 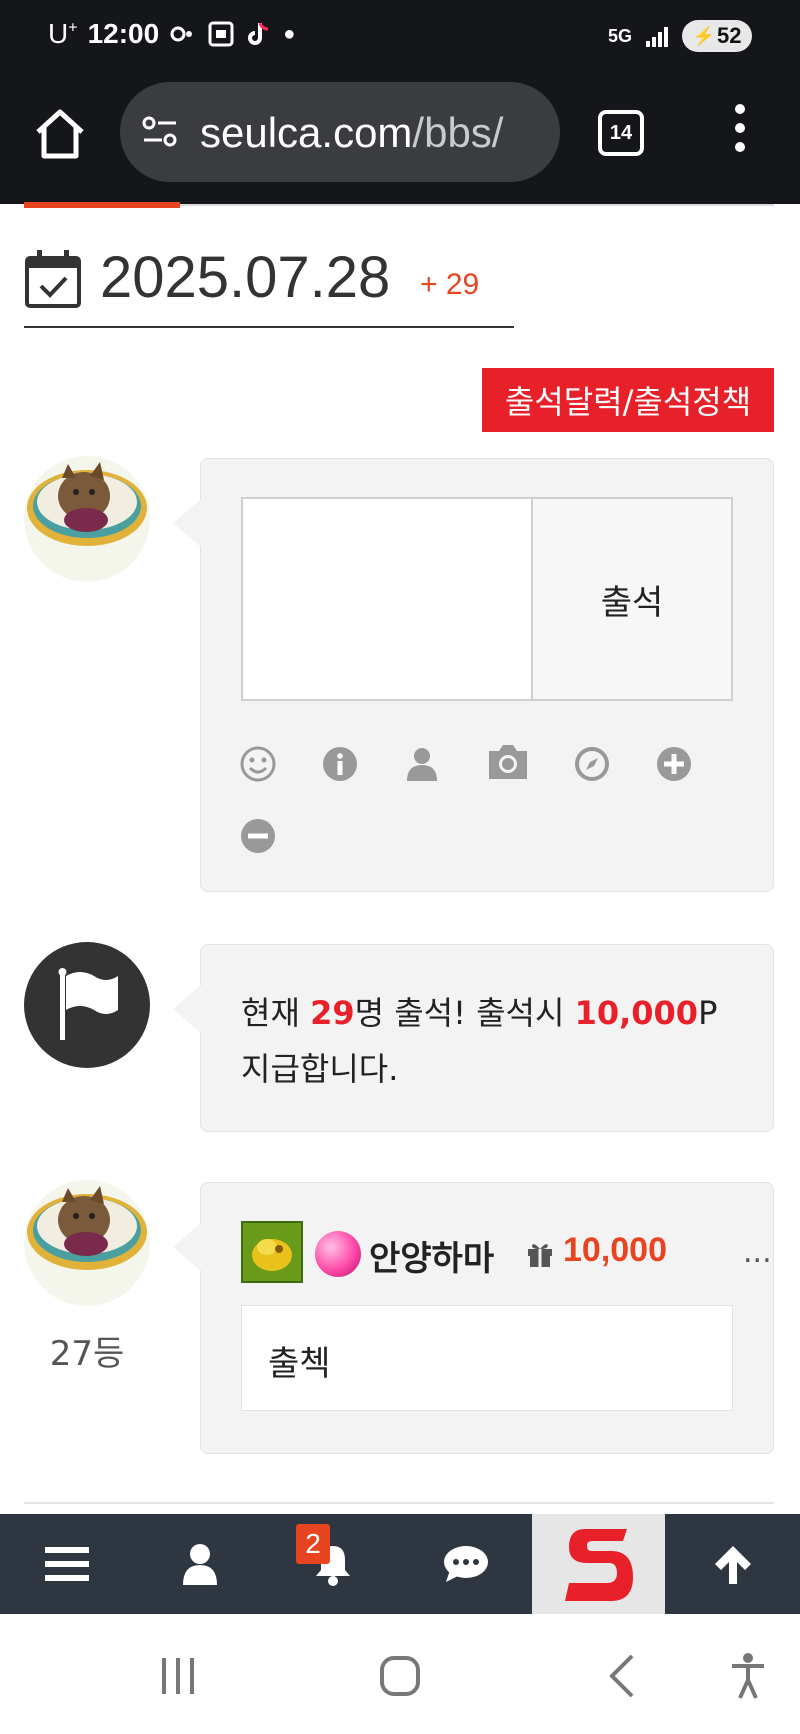 What do you see at coordinates (508, 762) in the screenshot?
I see `camera-icon` at bounding box center [508, 762].